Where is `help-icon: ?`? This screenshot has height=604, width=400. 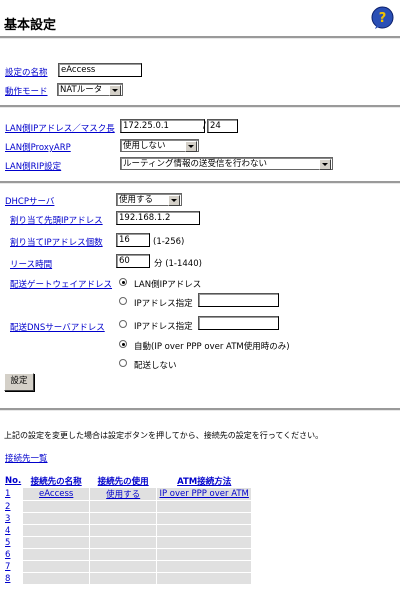 help-icon: ? is located at coordinates (382, 17).